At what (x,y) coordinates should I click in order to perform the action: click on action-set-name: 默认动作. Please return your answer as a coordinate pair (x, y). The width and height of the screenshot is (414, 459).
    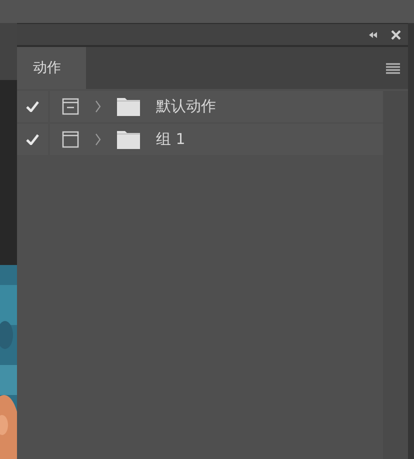
    Looking at the image, I should click on (186, 106).